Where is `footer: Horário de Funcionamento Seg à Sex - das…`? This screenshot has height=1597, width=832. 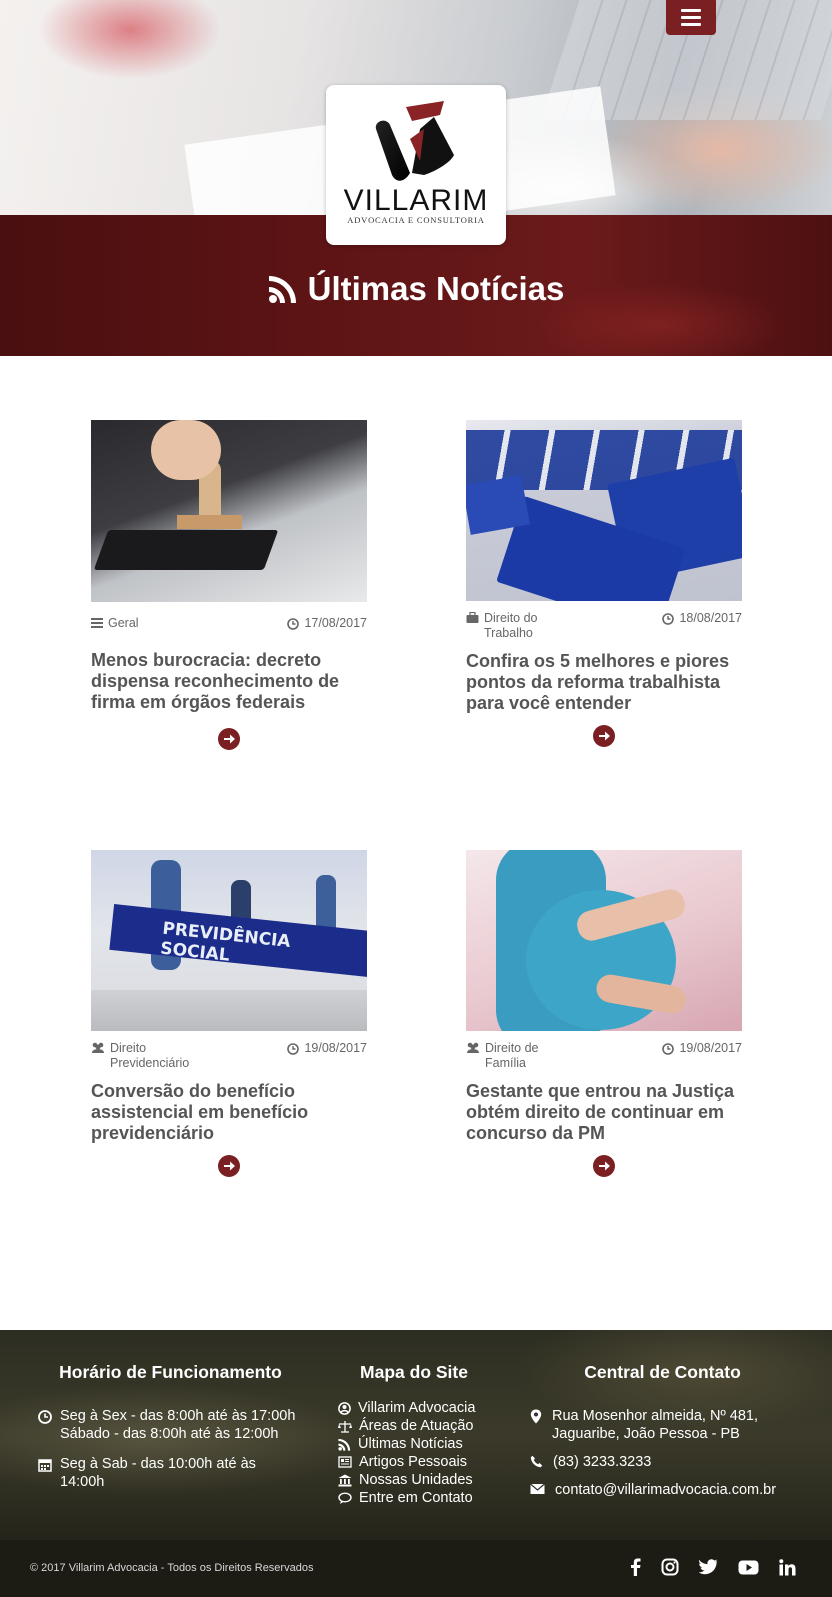 footer: Horário de Funcionamento Seg à Sex - das… is located at coordinates (416, 1435).